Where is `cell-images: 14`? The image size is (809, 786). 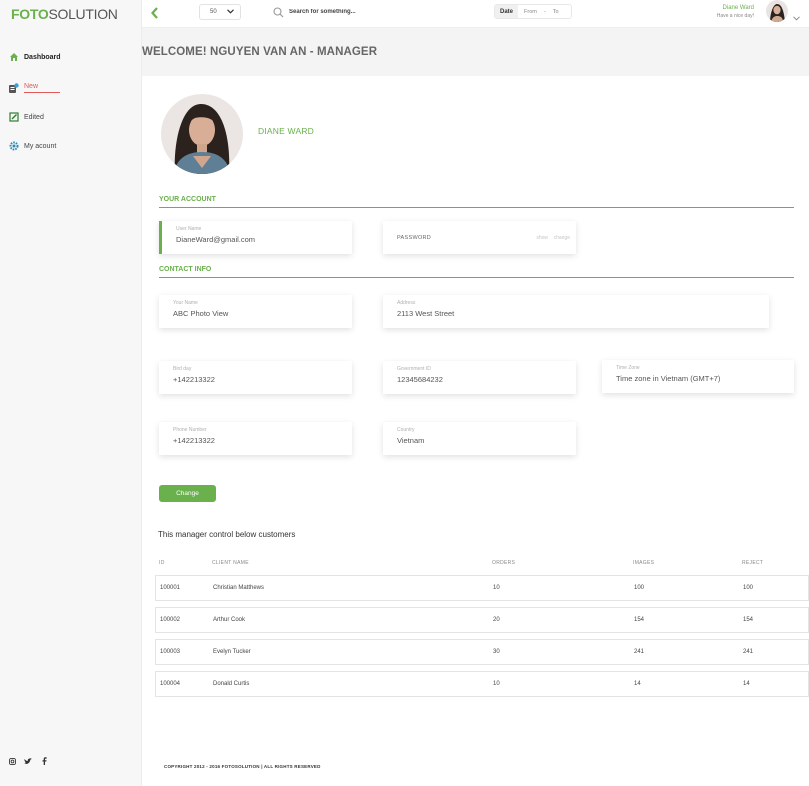
cell-images: 14 is located at coordinates (637, 684).